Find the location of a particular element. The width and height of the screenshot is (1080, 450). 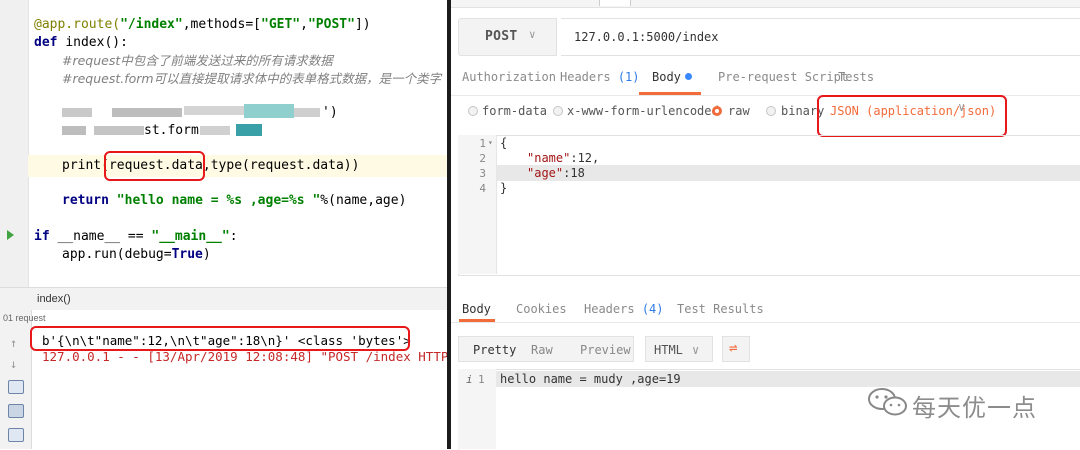

tab-response-body: Body is located at coordinates (476, 309).